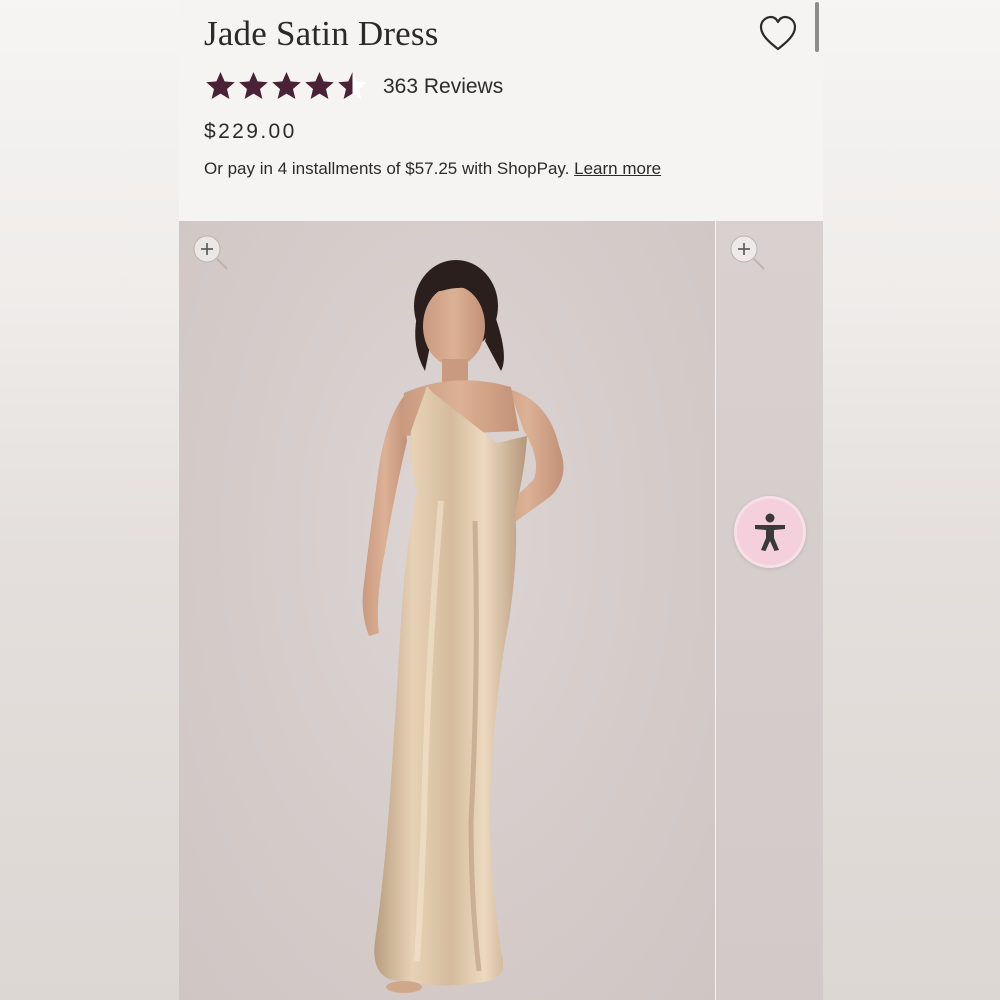 Image resolution: width=1000 pixels, height=1000 pixels. What do you see at coordinates (817, 27) in the screenshot?
I see `scroll-indicator` at bounding box center [817, 27].